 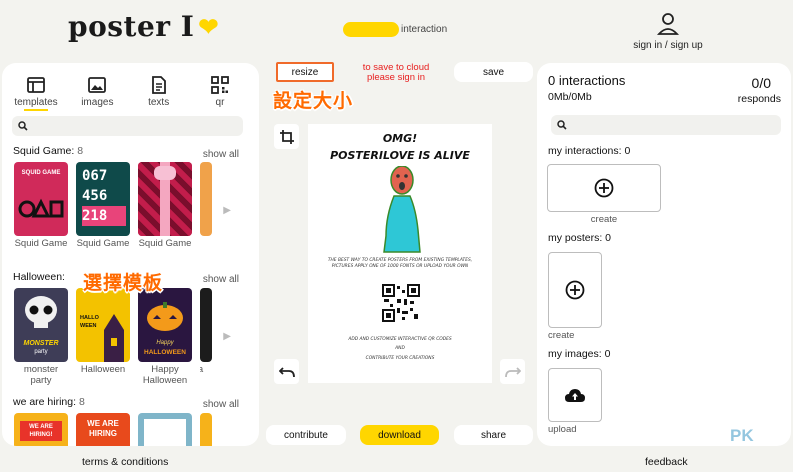 What do you see at coordinates (221, 279) in the screenshot?
I see `show-all-halloween: show all` at bounding box center [221, 279].